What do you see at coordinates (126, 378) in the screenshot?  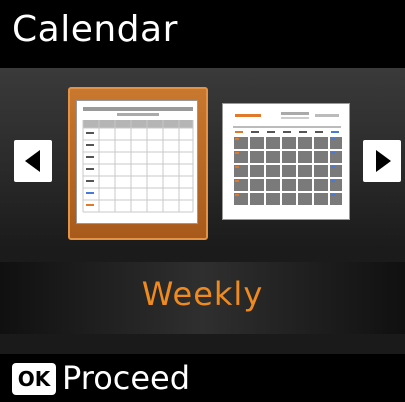 I see `proceed-label: Proceed` at bounding box center [126, 378].